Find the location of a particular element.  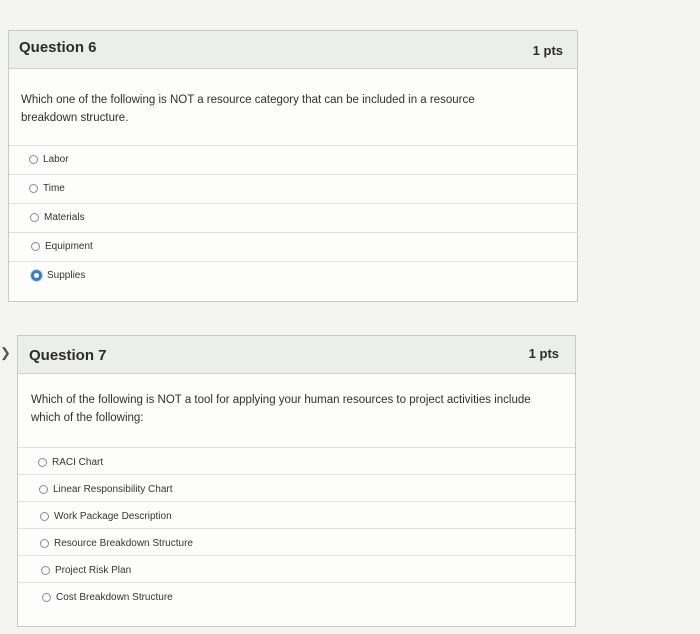

answer-work-package-description: Work Package Description is located at coordinates (296, 515).